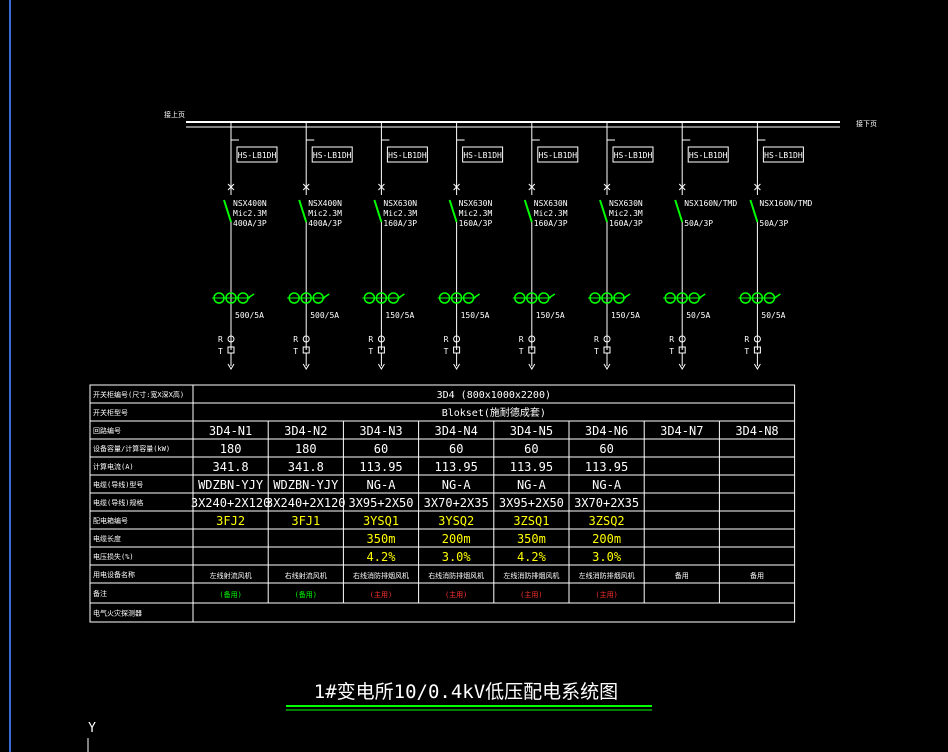 The height and width of the screenshot is (752, 948). What do you see at coordinates (381, 594) in the screenshot?
I see `row-cell-3: (主用)` at bounding box center [381, 594].